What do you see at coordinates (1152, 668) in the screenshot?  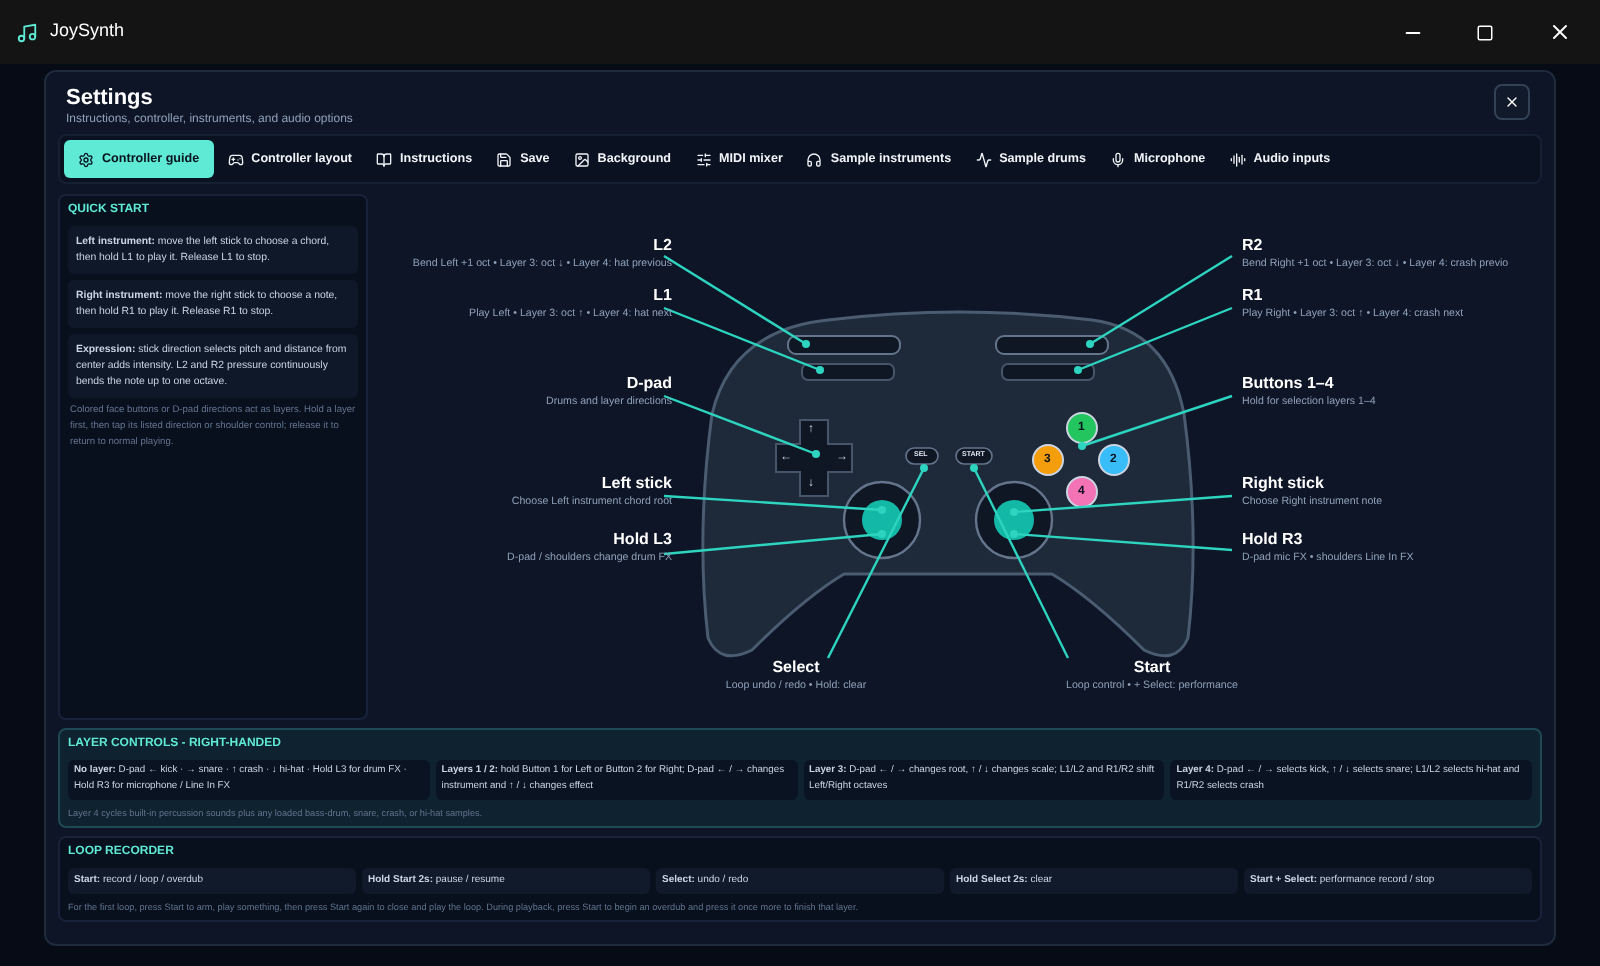 I see `callout-title: Start` at bounding box center [1152, 668].